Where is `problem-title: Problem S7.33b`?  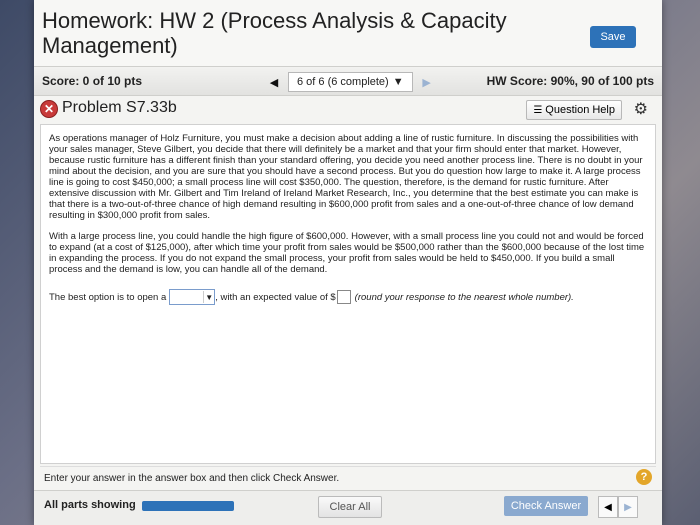
problem-title: Problem S7.33b is located at coordinates (119, 107).